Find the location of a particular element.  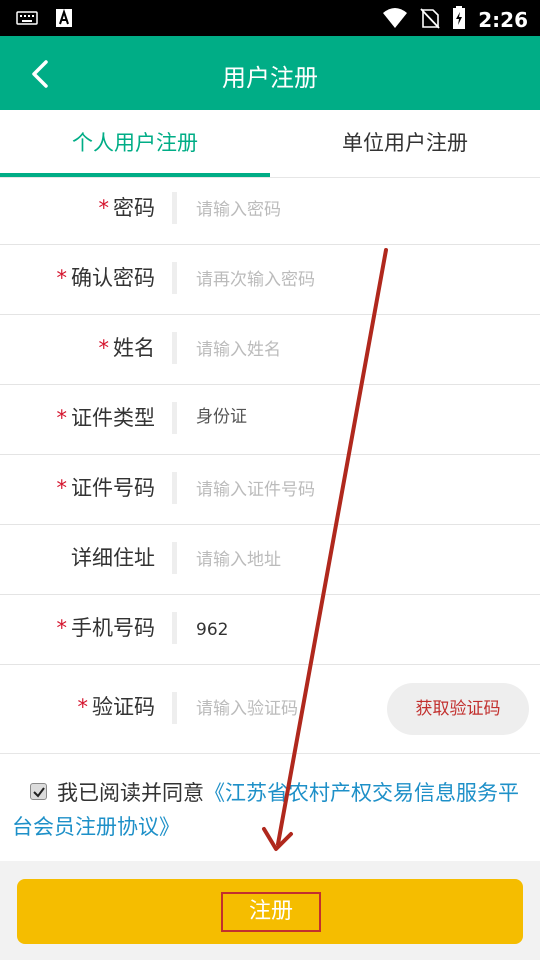

confirm-password-label: 确认密码 is located at coordinates (113, 278).